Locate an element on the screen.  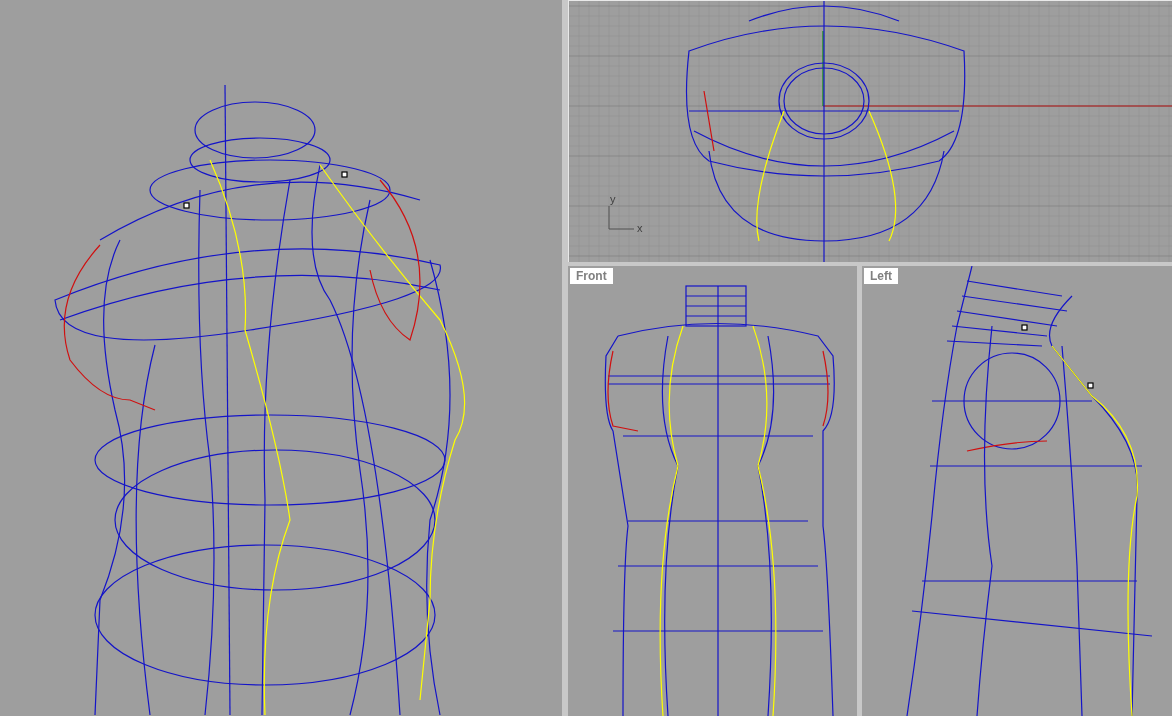
axis-label: y is located at coordinates (613, 199).